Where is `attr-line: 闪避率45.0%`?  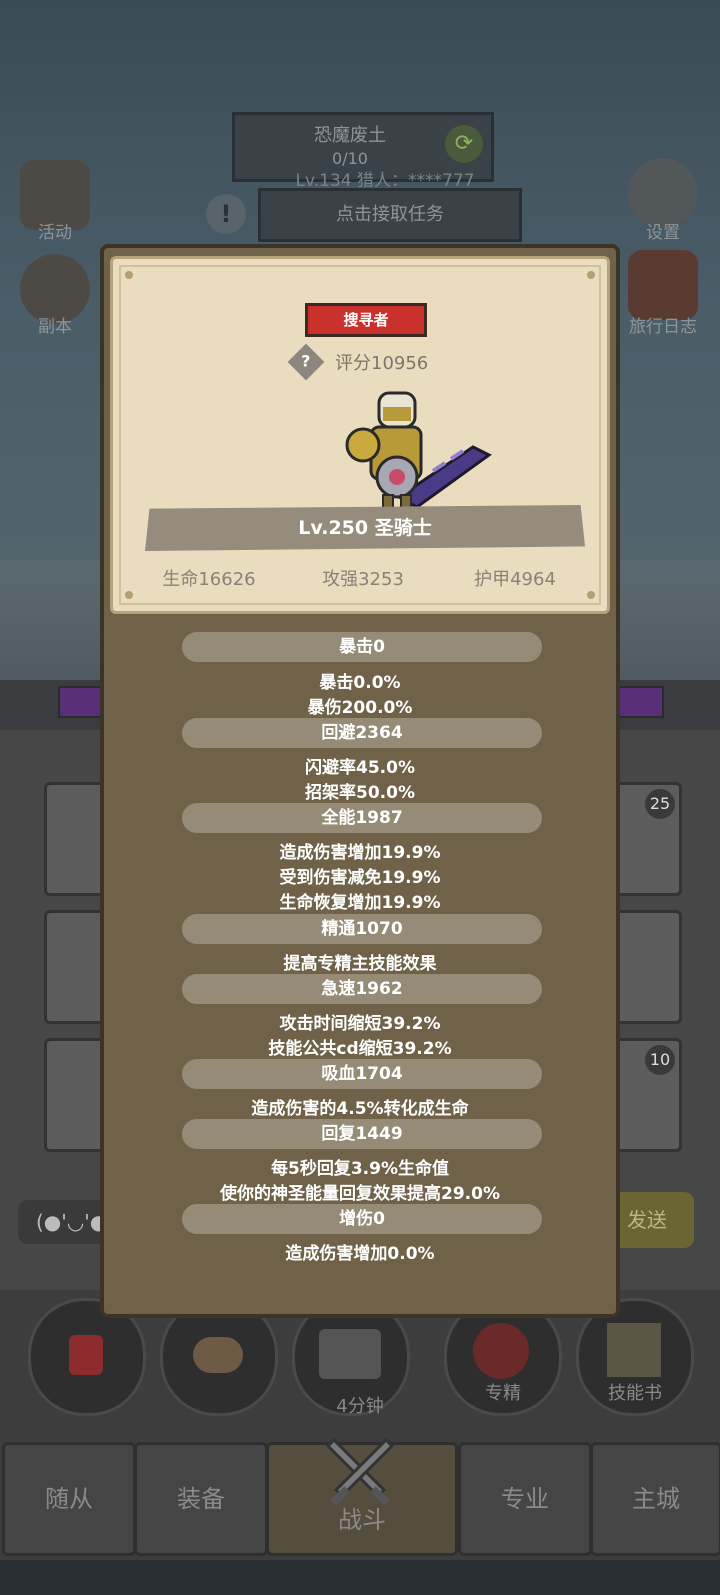 attr-line: 闪避率45.0% is located at coordinates (360, 768).